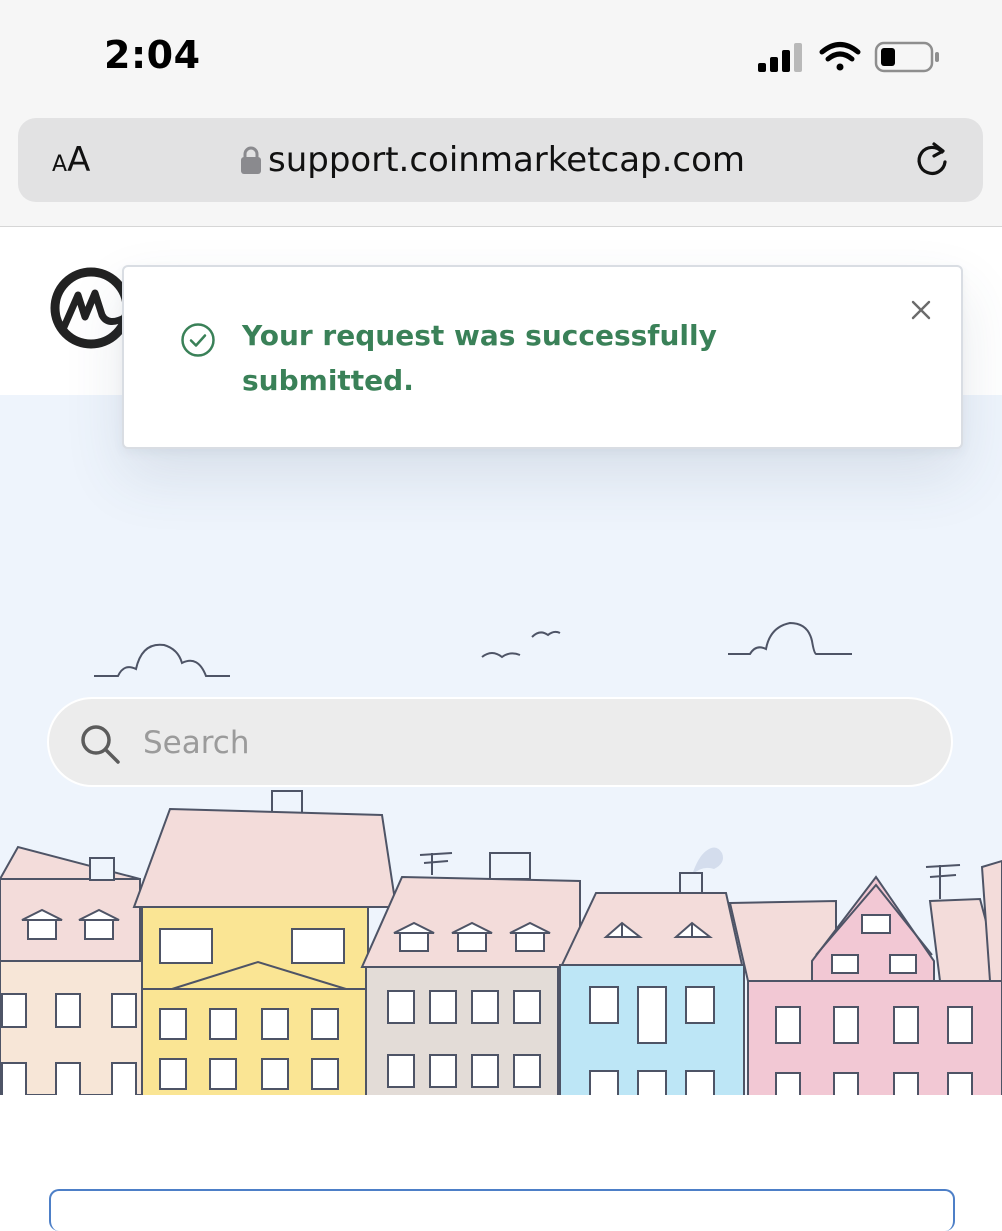  Describe the element at coordinates (780, 57) in the screenshot. I see `cellular-signal-icon` at that location.